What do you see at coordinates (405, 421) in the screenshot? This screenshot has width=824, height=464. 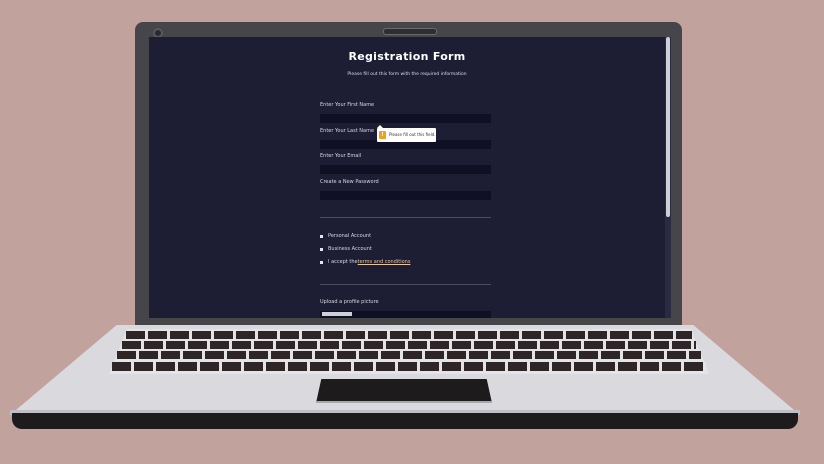 I see `base-bottom` at bounding box center [405, 421].